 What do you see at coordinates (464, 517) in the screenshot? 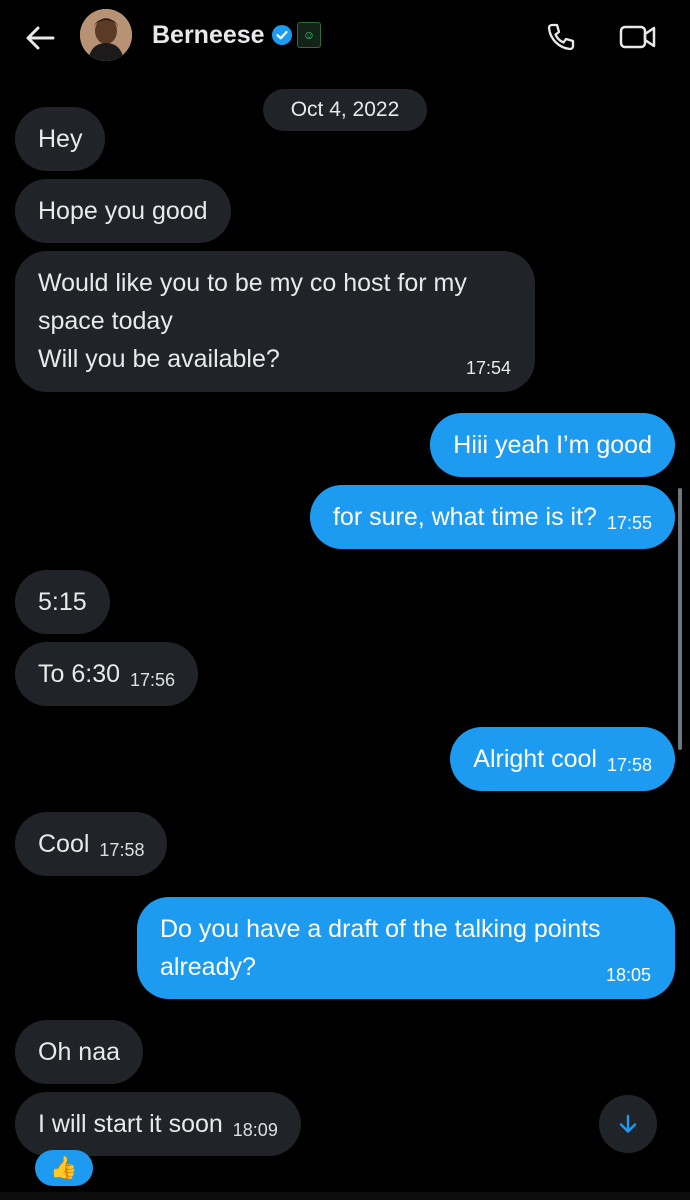
I see `message-text: for sure, what time is it?` at bounding box center [464, 517].